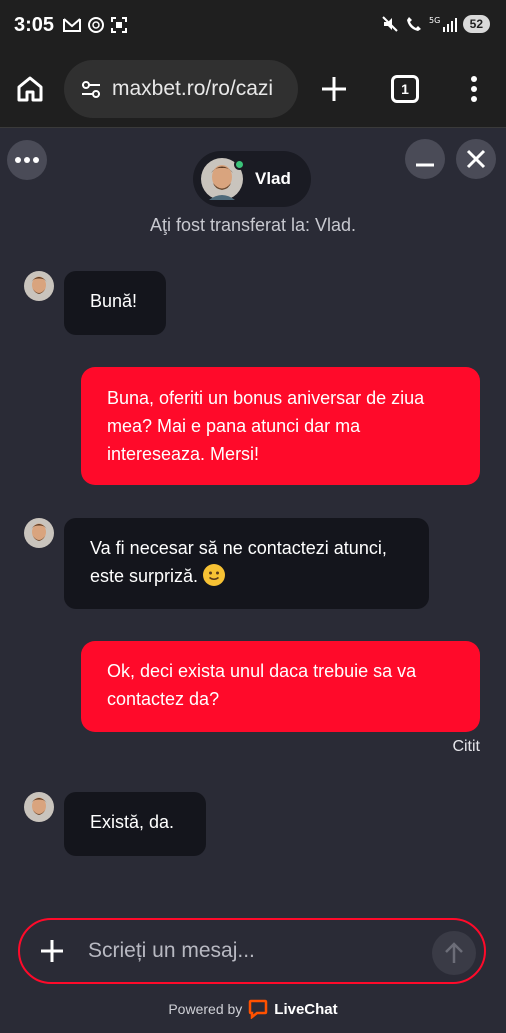  I want to click on send-button, so click(454, 953).